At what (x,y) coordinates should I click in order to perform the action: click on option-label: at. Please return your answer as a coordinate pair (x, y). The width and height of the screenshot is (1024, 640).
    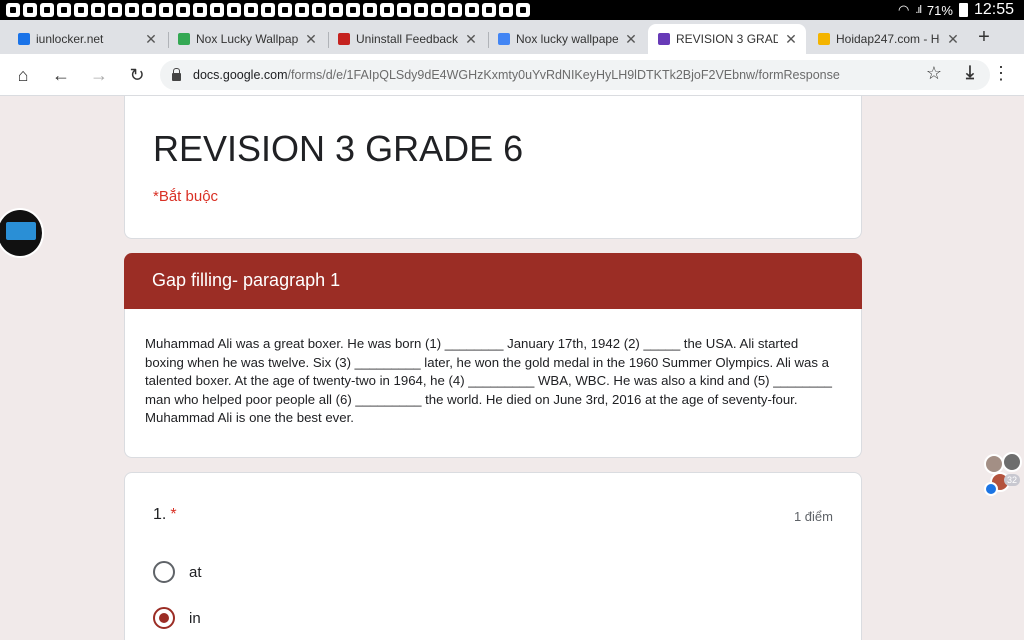
    Looking at the image, I should click on (195, 572).